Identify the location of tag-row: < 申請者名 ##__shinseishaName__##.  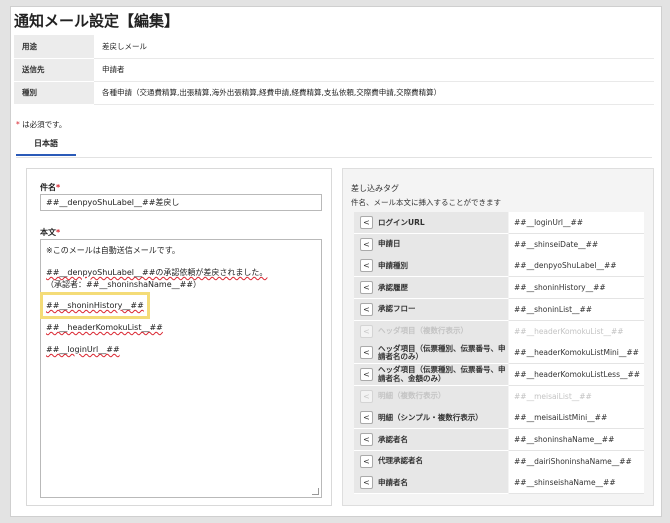
(499, 483).